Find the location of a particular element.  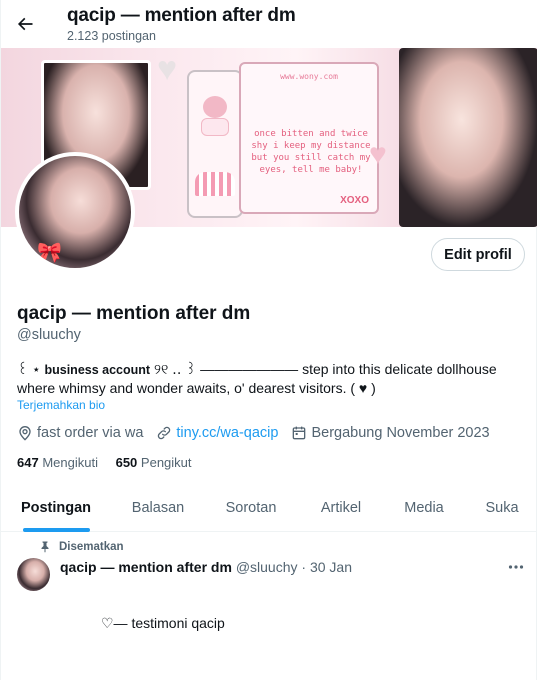

alpaca-body is located at coordinates (215, 127).